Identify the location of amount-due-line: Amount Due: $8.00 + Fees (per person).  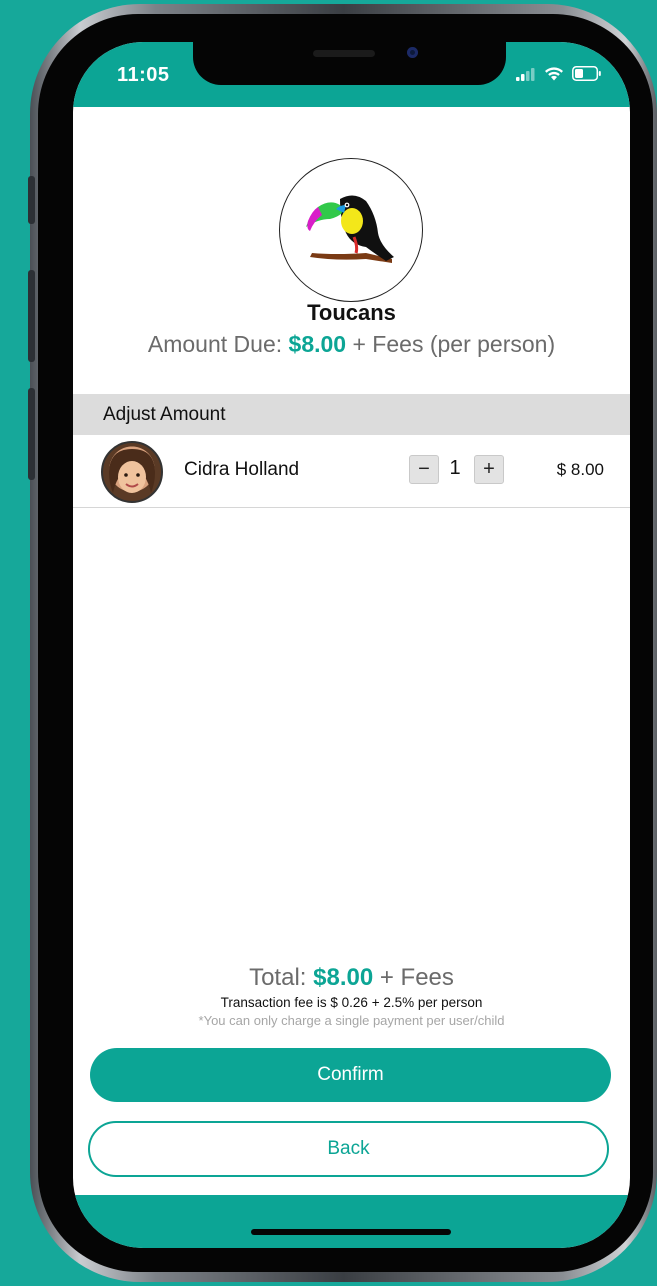
(351, 344).